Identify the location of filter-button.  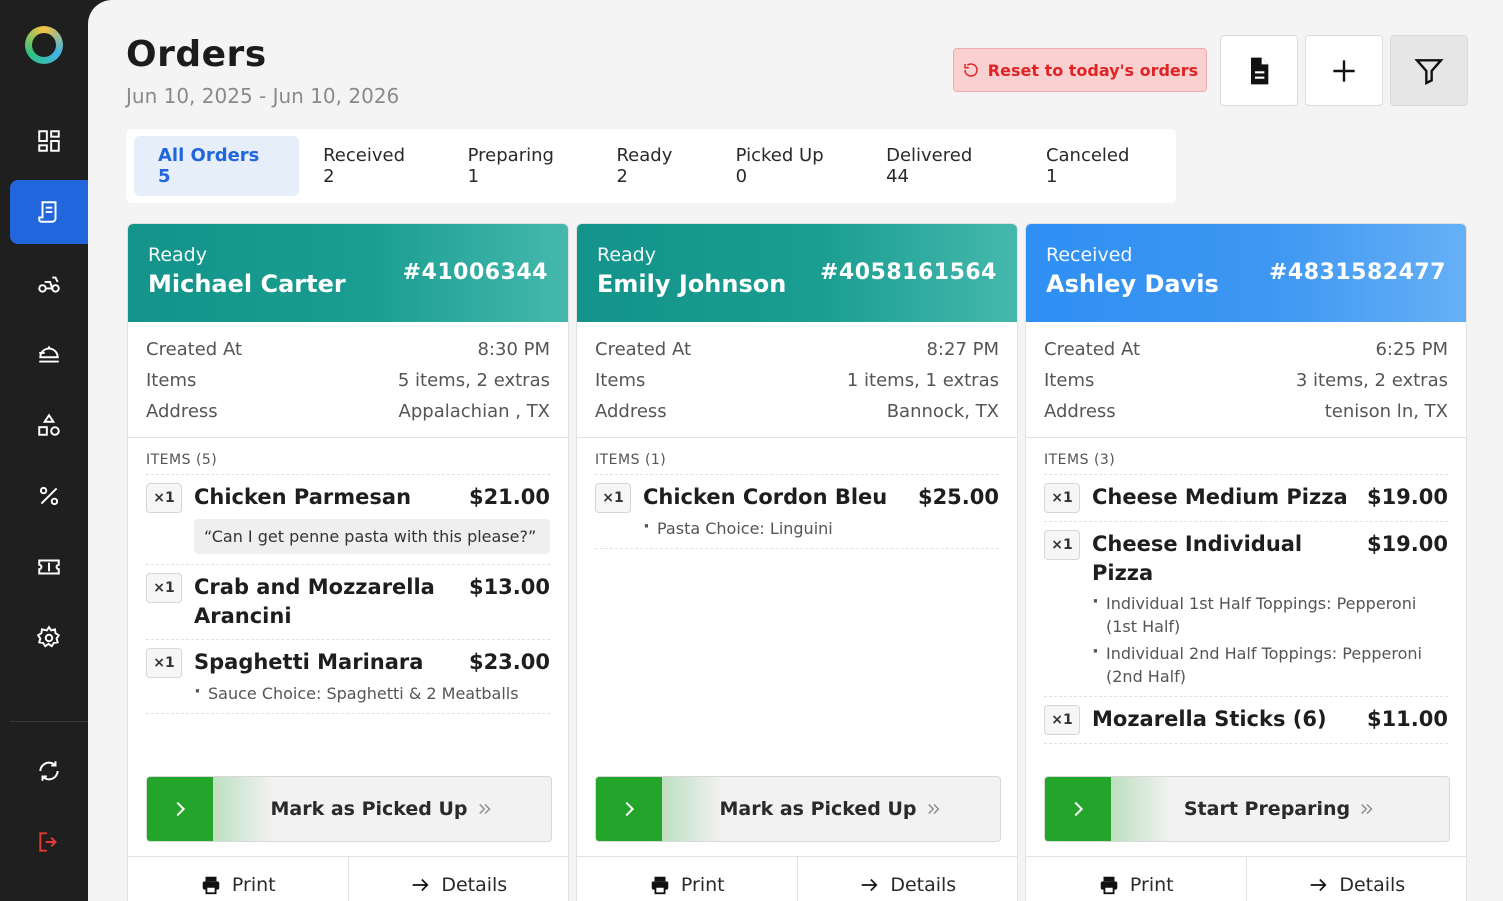
(1429, 70).